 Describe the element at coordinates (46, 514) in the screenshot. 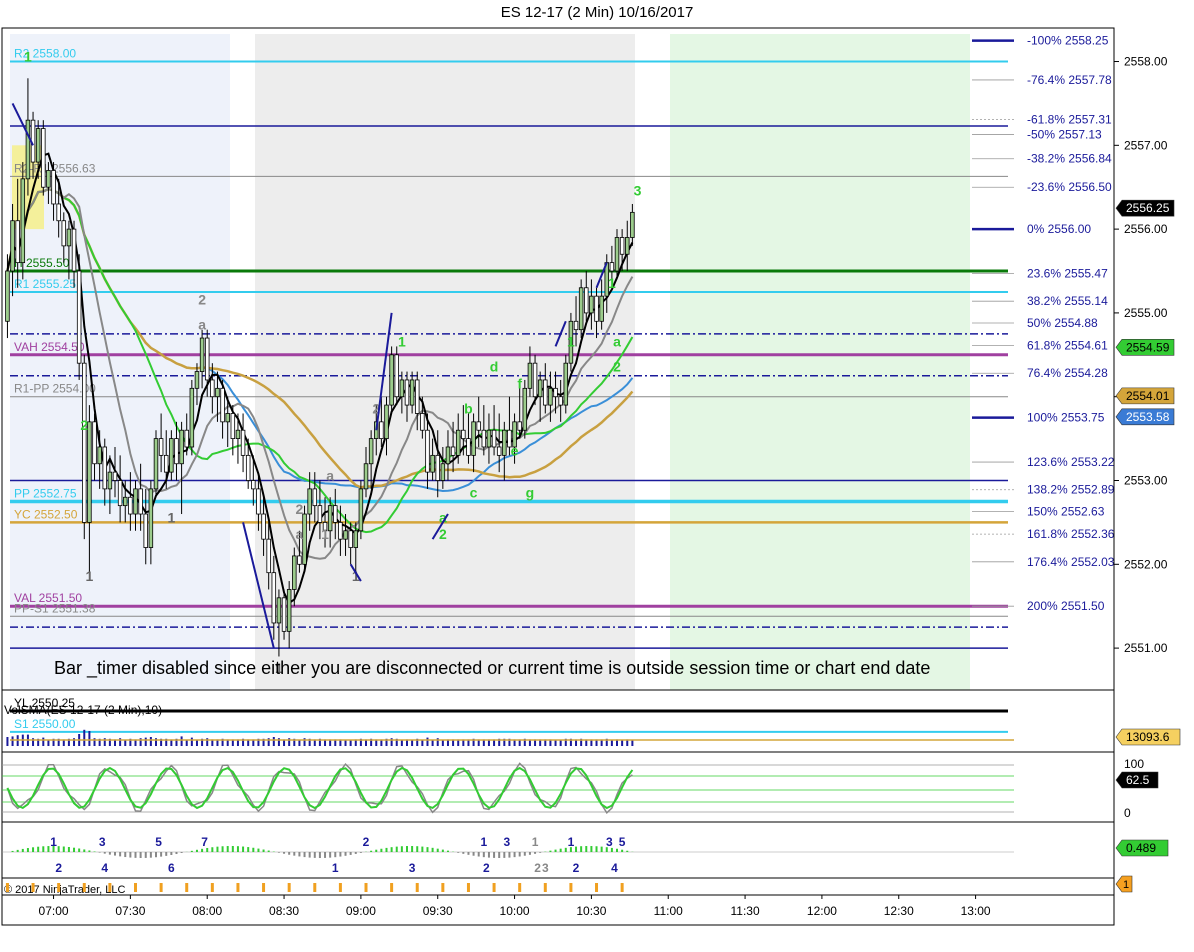

I see `level-label: YC 2552.50` at that location.